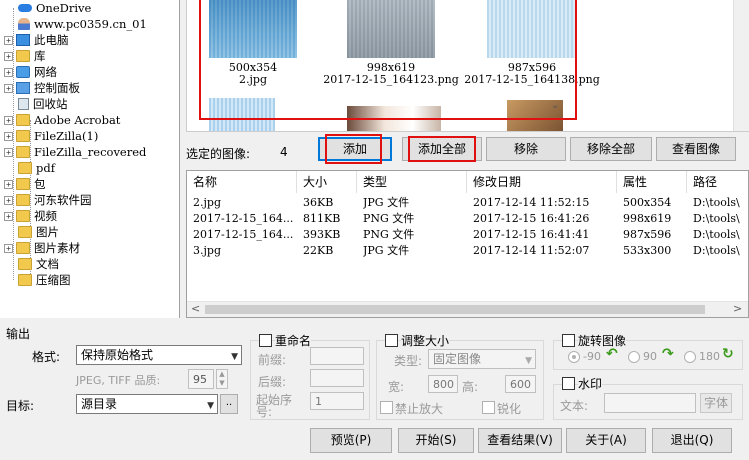 The image size is (749, 460). Describe the element at coordinates (62, 120) in the screenshot. I see `tree-item-adobe-acrobat: + Adobe Acrobat` at that location.